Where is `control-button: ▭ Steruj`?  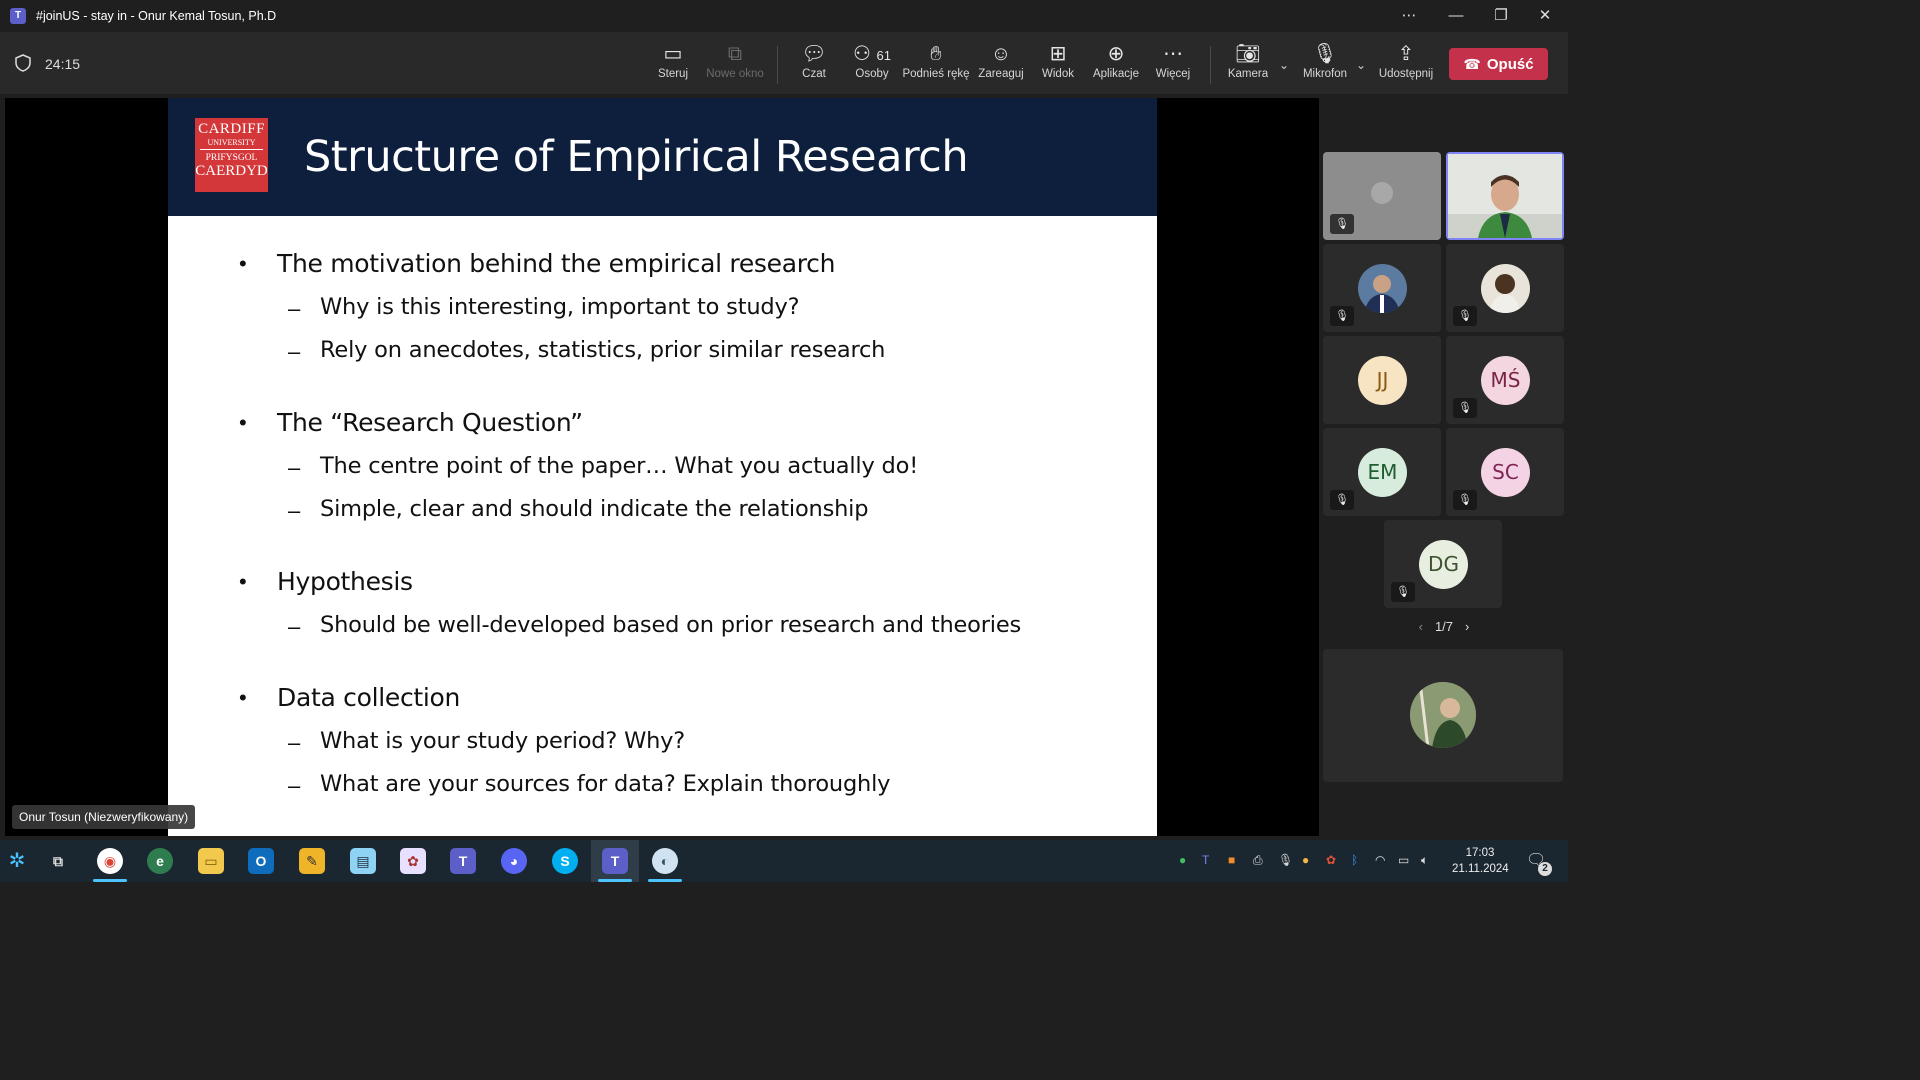 control-button: ▭ Steruj is located at coordinates (673, 65).